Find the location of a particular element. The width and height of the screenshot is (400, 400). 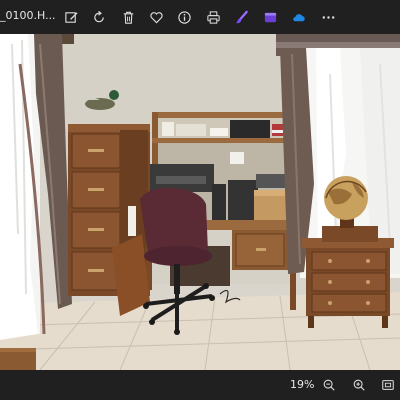

more-horizontal-icon is located at coordinates (328, 17).